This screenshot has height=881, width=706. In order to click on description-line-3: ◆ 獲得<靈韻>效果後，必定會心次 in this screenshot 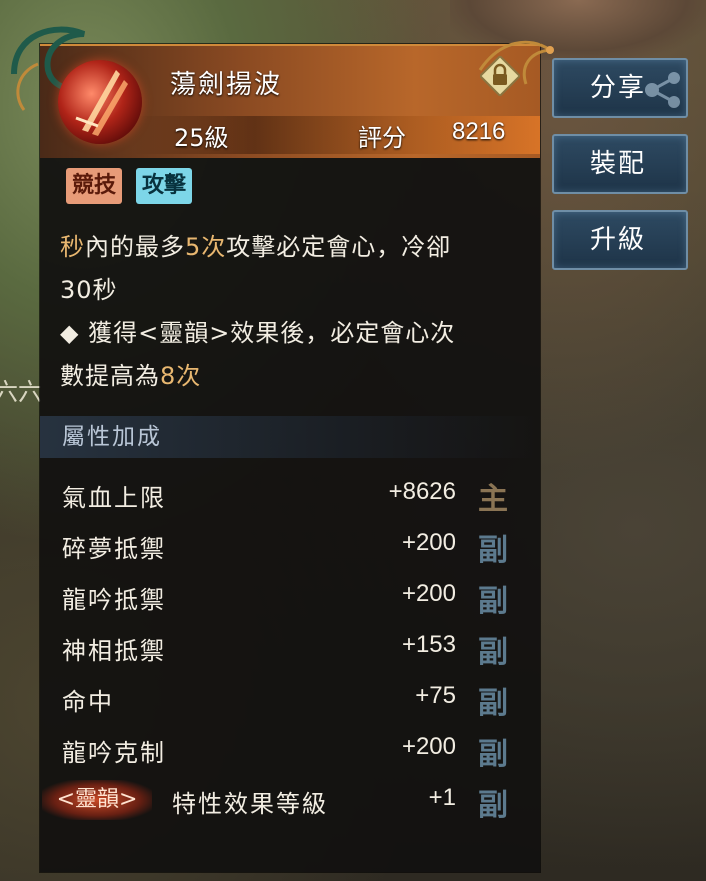, I will do `click(258, 333)`.